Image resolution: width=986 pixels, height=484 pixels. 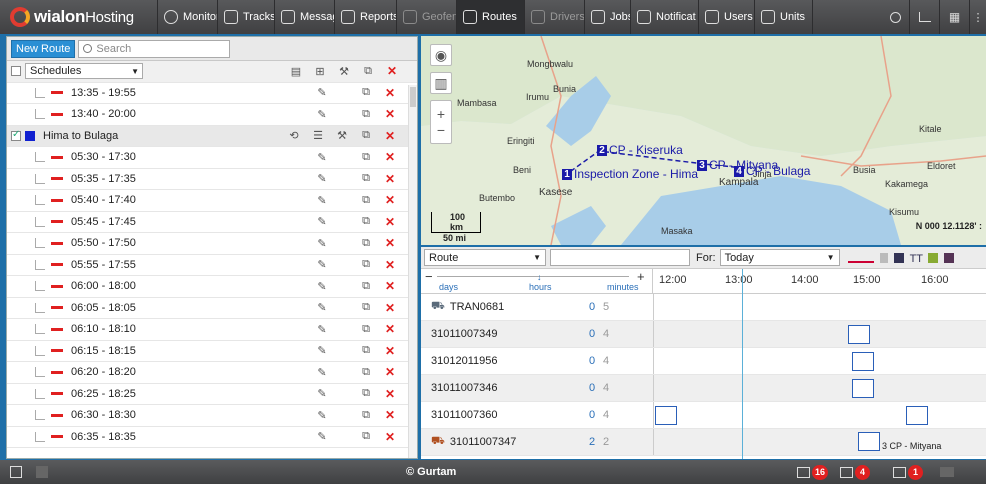 What do you see at coordinates (294, 135) in the screenshot?
I see `history-icon: ⟲` at bounding box center [294, 135].